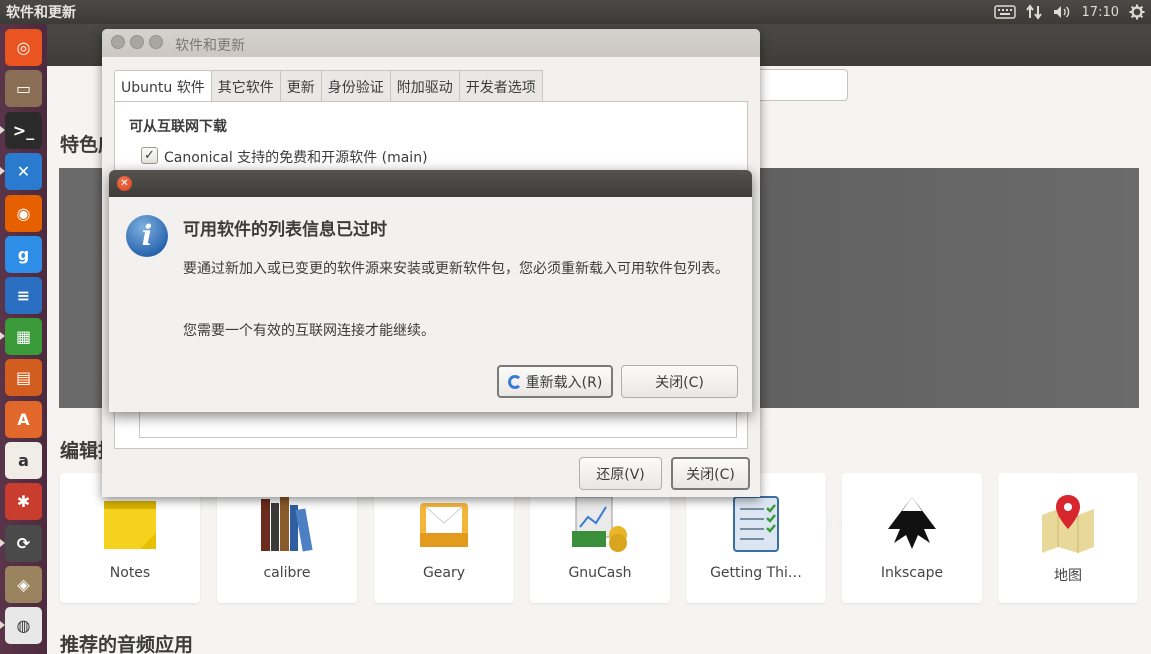  What do you see at coordinates (424, 86) in the screenshot?
I see `tab-additional-drivers: 附加驱动` at bounding box center [424, 86].